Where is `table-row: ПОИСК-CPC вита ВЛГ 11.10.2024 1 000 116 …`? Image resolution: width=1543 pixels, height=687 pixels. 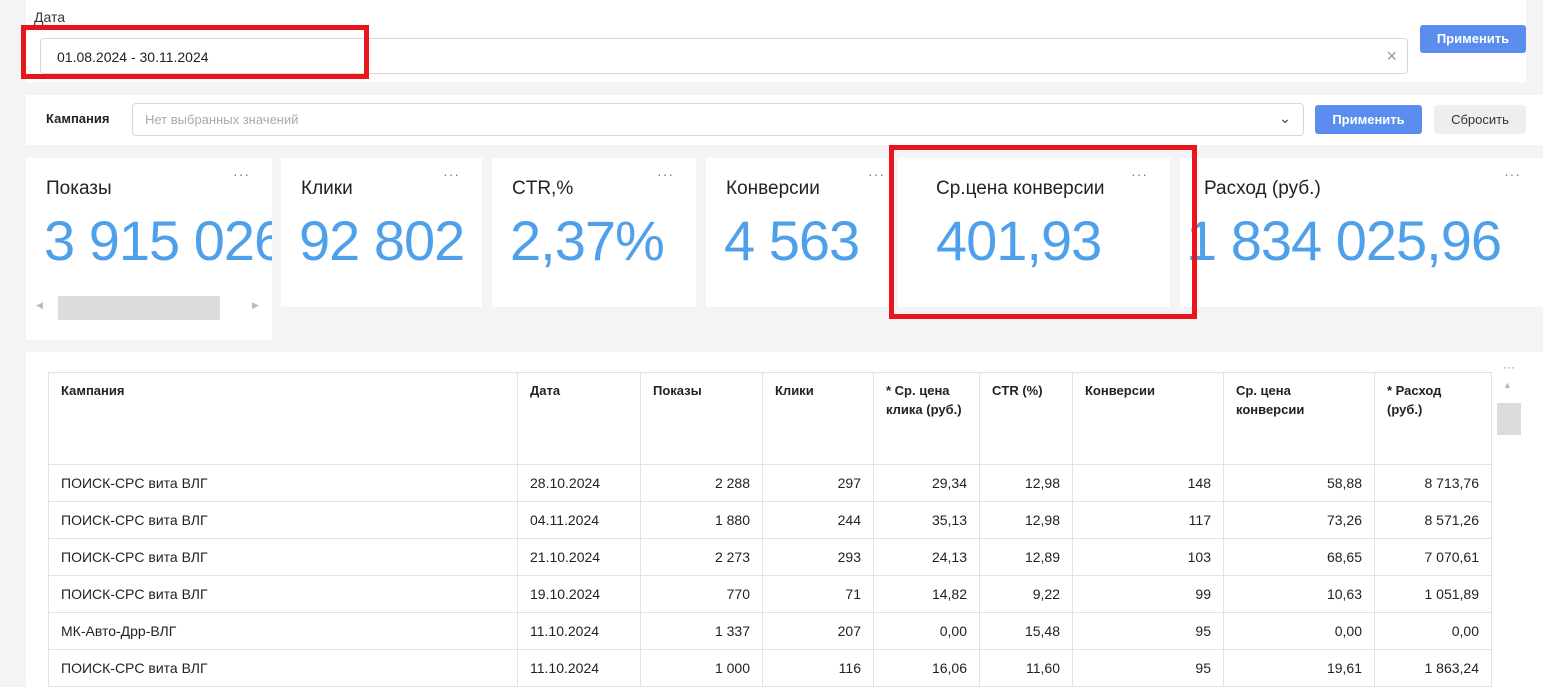 table-row: ПОИСК-CPC вита ВЛГ 11.10.2024 1 000 116 … is located at coordinates (770, 668).